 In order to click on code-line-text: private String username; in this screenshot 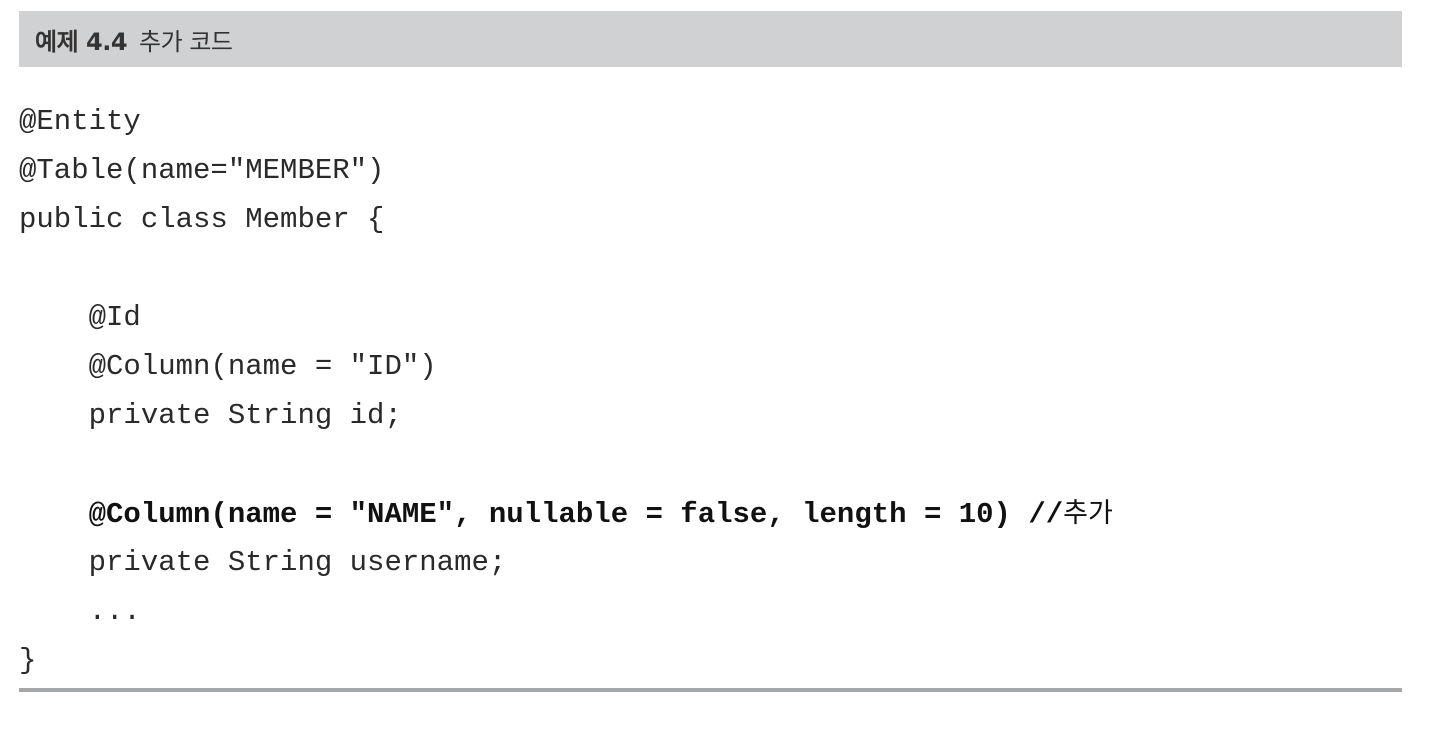, I will do `click(263, 562)`.